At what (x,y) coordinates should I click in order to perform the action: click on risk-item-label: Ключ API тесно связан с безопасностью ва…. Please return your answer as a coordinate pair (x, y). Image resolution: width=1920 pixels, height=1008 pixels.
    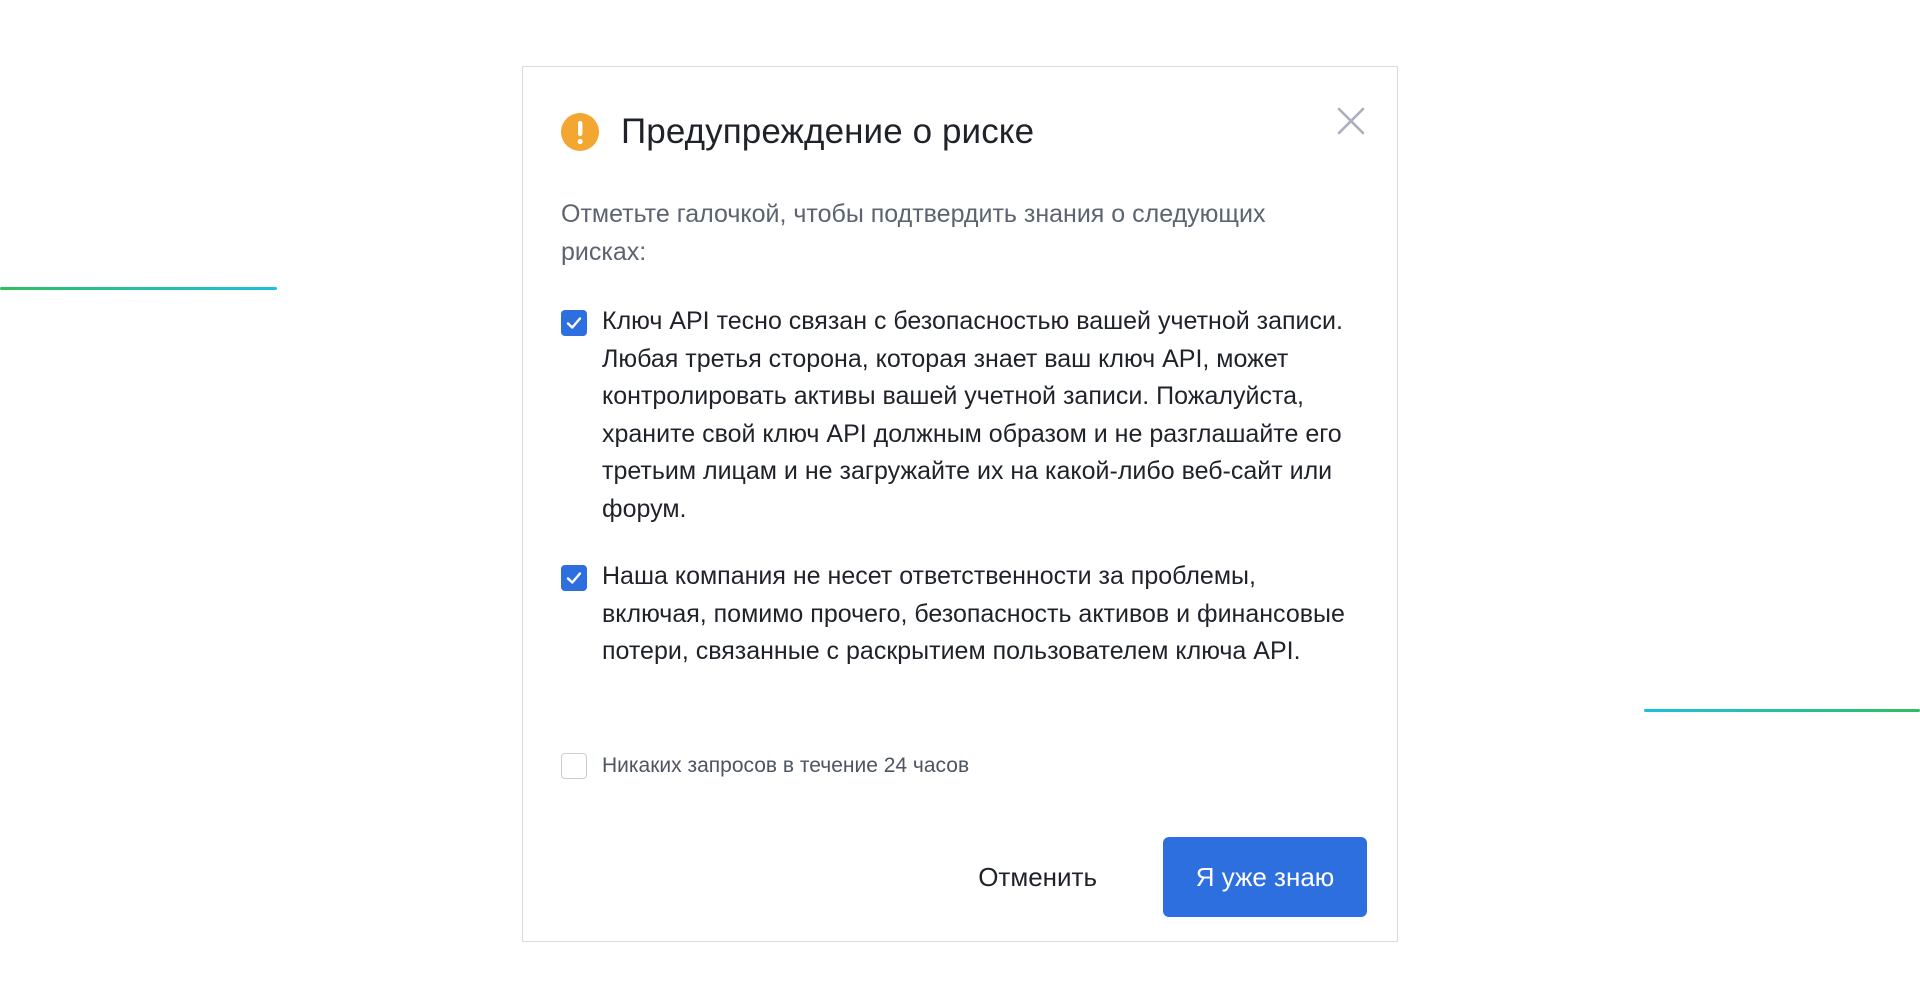
    Looking at the image, I should click on (972, 415).